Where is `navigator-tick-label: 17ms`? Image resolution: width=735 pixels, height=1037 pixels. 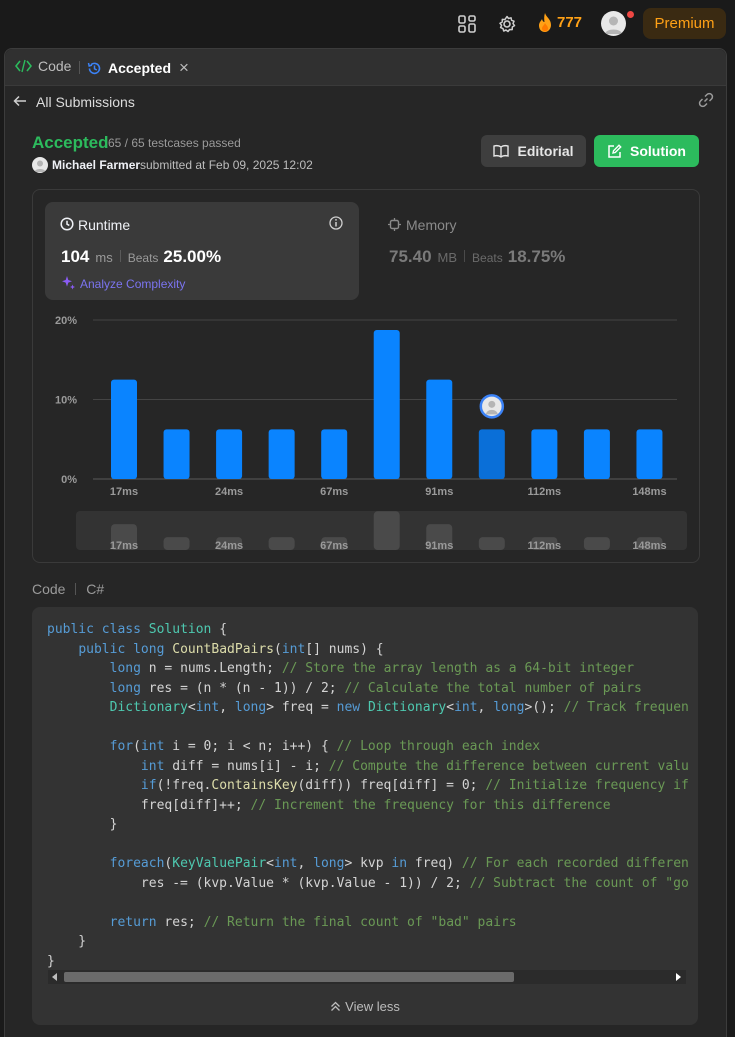 navigator-tick-label: 17ms is located at coordinates (124, 546).